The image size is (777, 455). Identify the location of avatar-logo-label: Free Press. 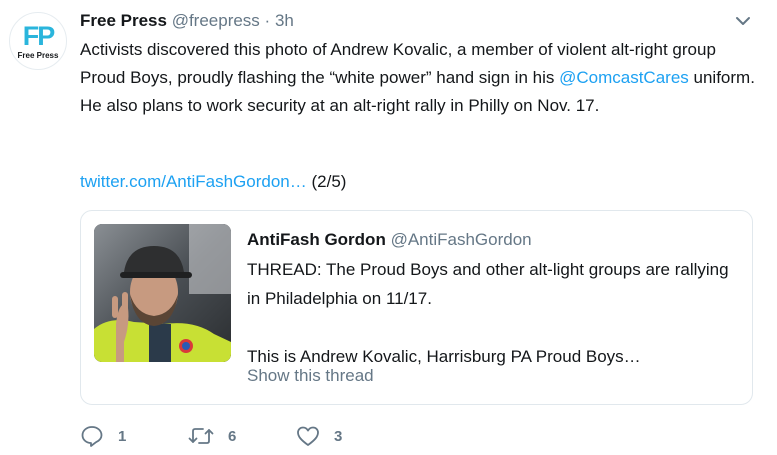
(38, 55).